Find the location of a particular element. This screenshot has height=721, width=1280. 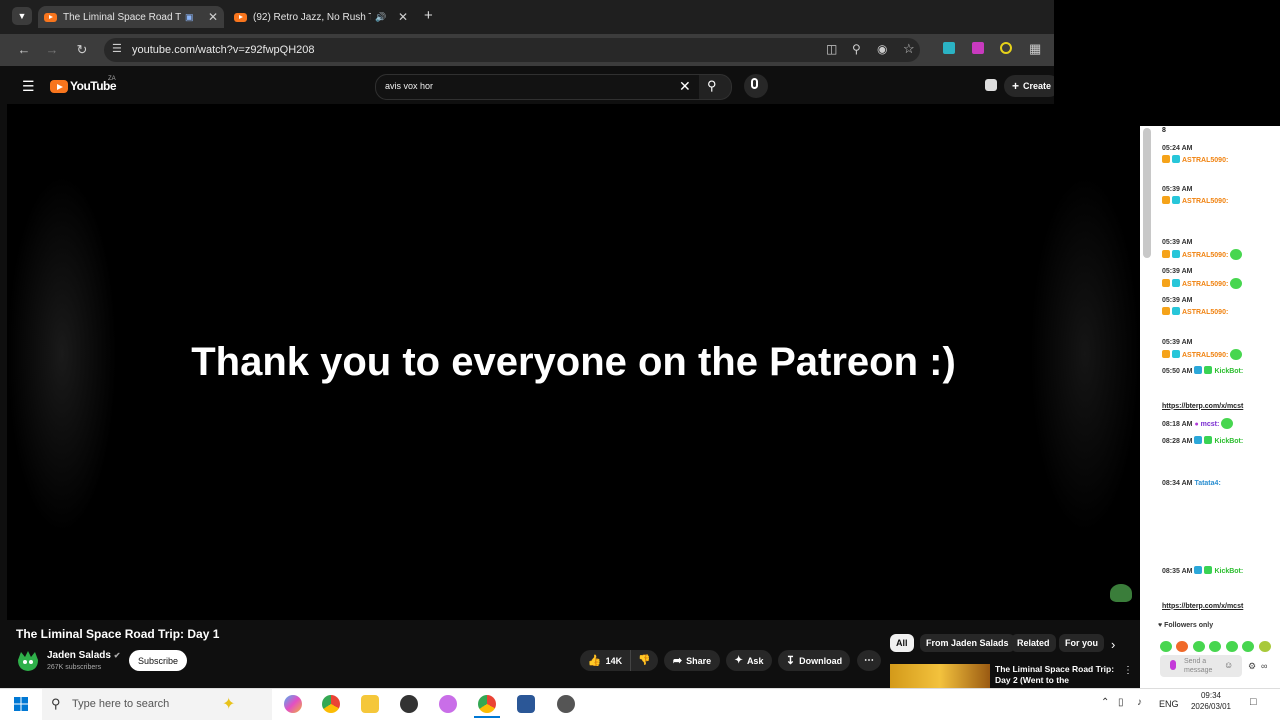

chat-input: Send a message ☺ is located at coordinates (1201, 666).